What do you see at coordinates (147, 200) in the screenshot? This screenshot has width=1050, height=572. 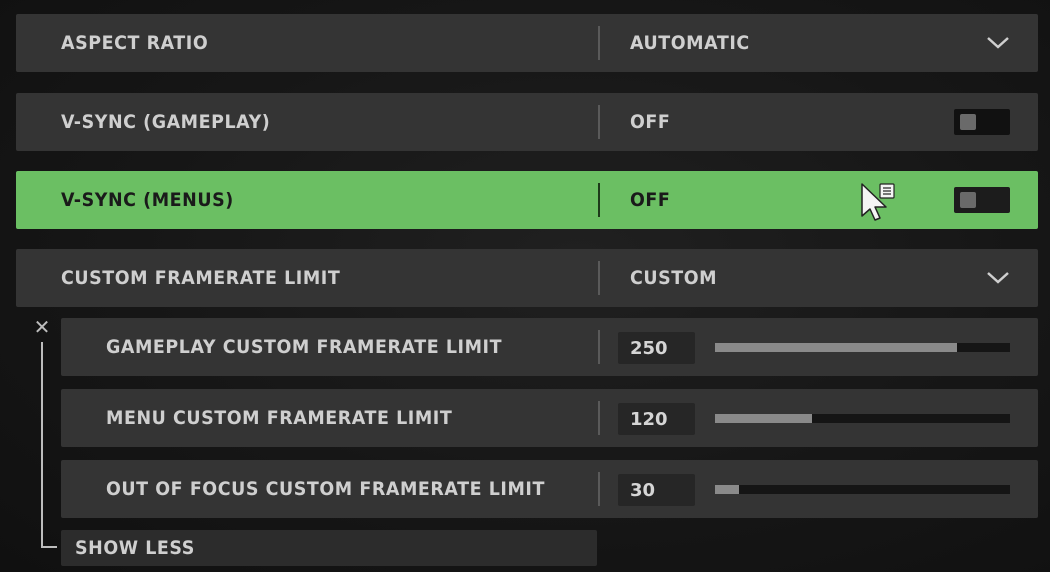 I see `vsync-menus-label: V-SYNC (MENUS)` at bounding box center [147, 200].